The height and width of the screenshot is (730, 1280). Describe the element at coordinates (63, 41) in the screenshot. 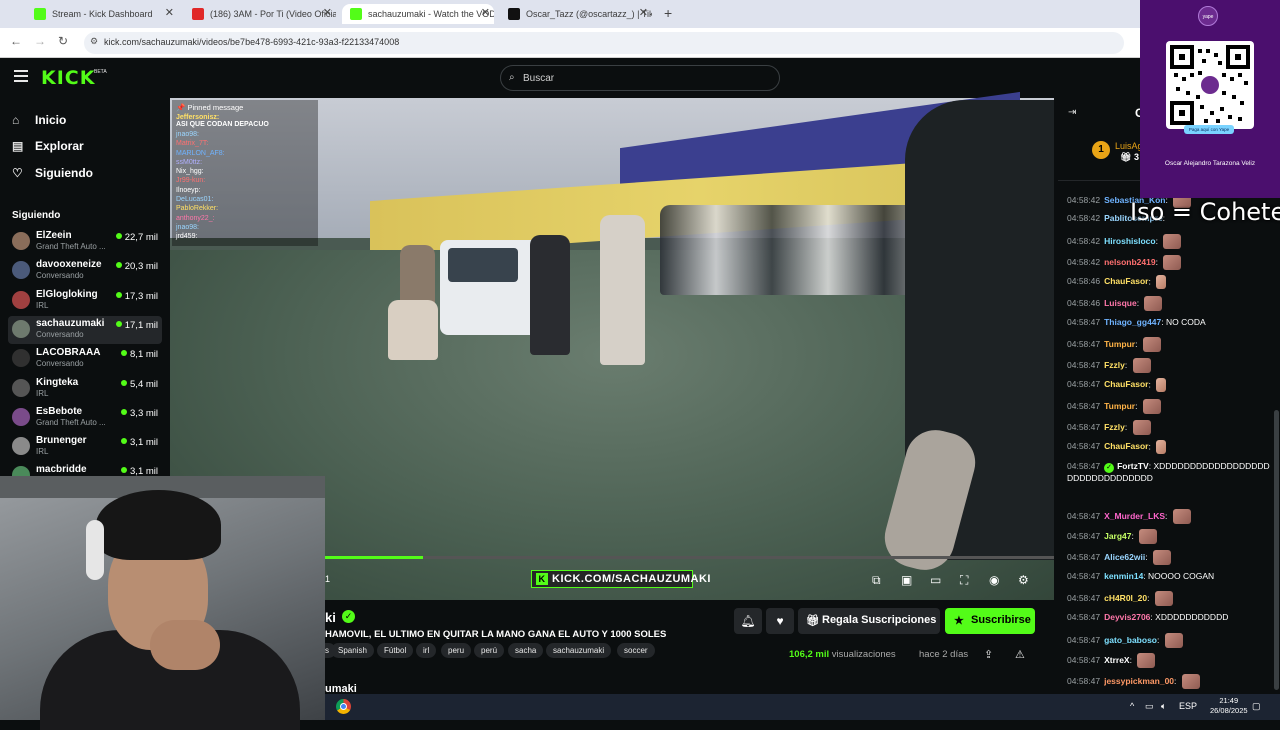

I see `reload-icon: ↻` at that location.